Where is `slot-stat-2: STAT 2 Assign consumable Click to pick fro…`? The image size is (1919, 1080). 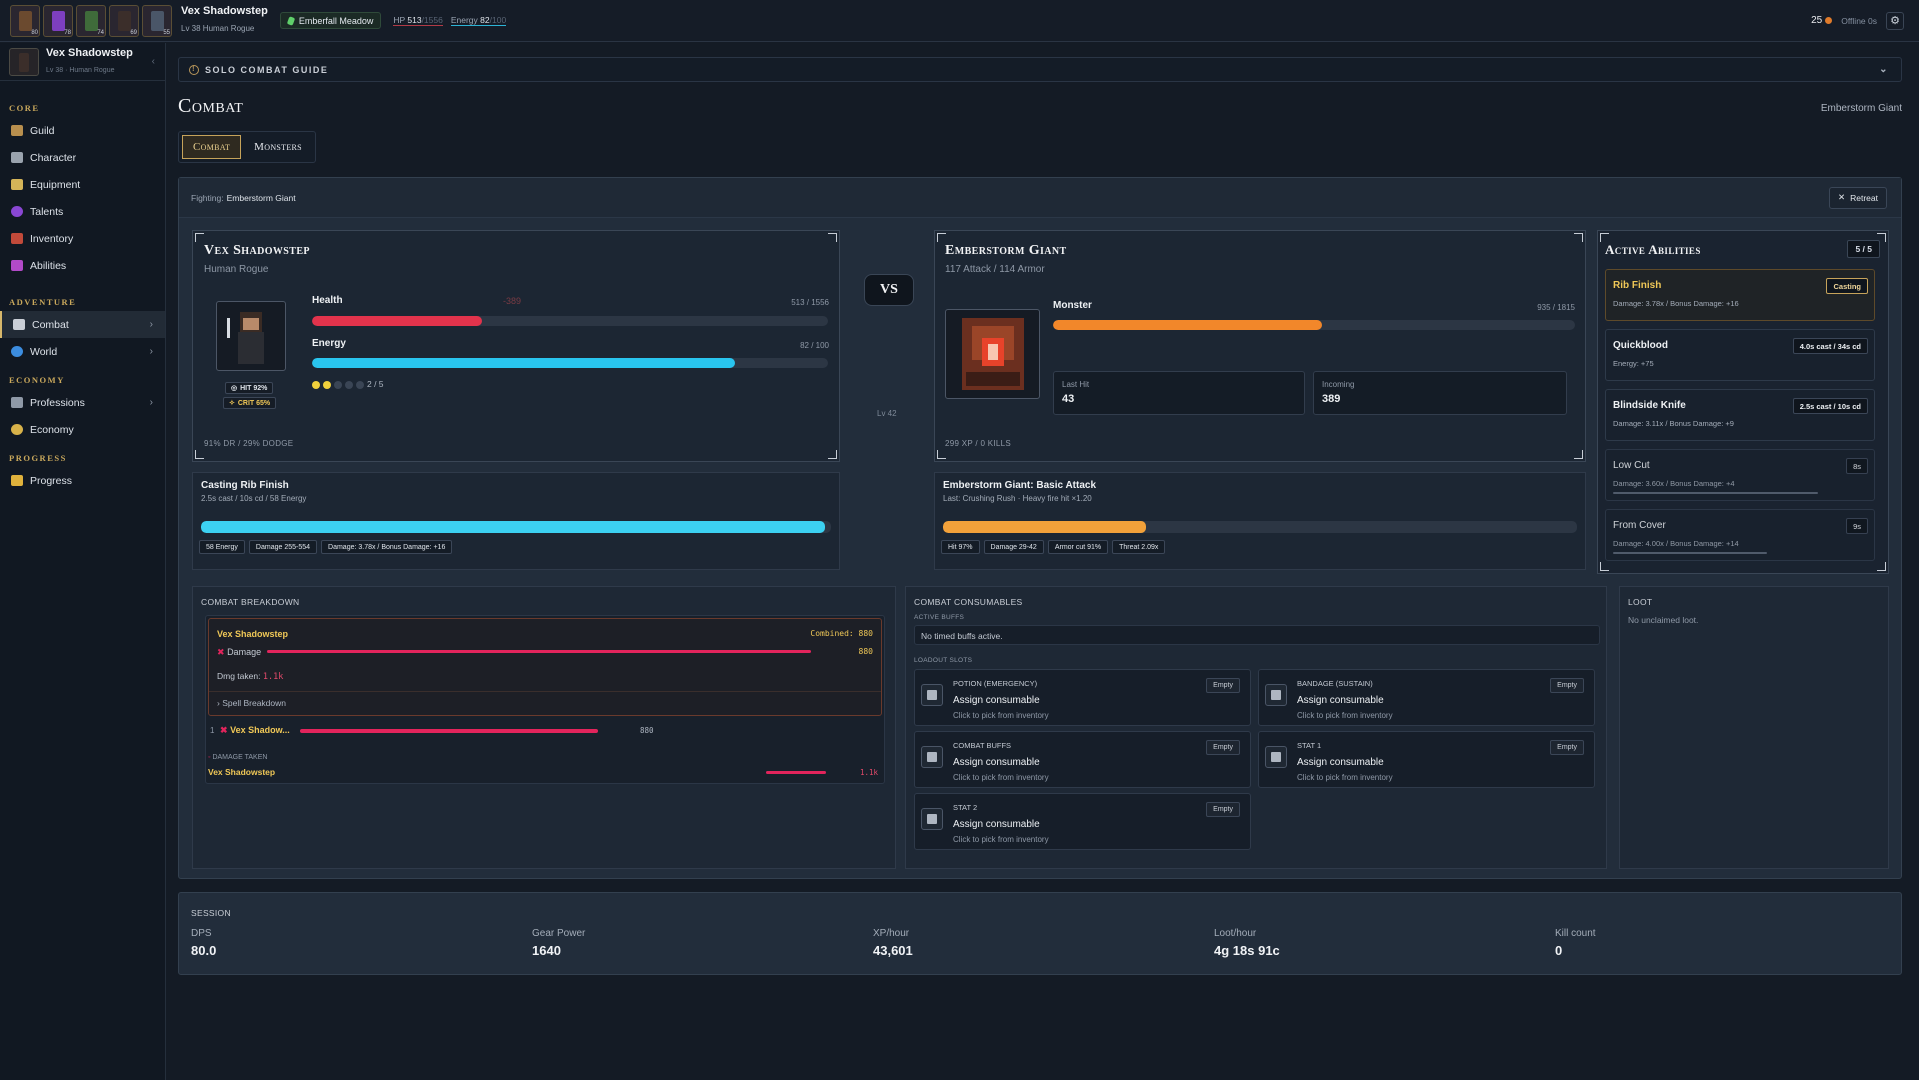
slot-stat-2: STAT 2 Assign consumable Click to pick fro… is located at coordinates (1082, 821).